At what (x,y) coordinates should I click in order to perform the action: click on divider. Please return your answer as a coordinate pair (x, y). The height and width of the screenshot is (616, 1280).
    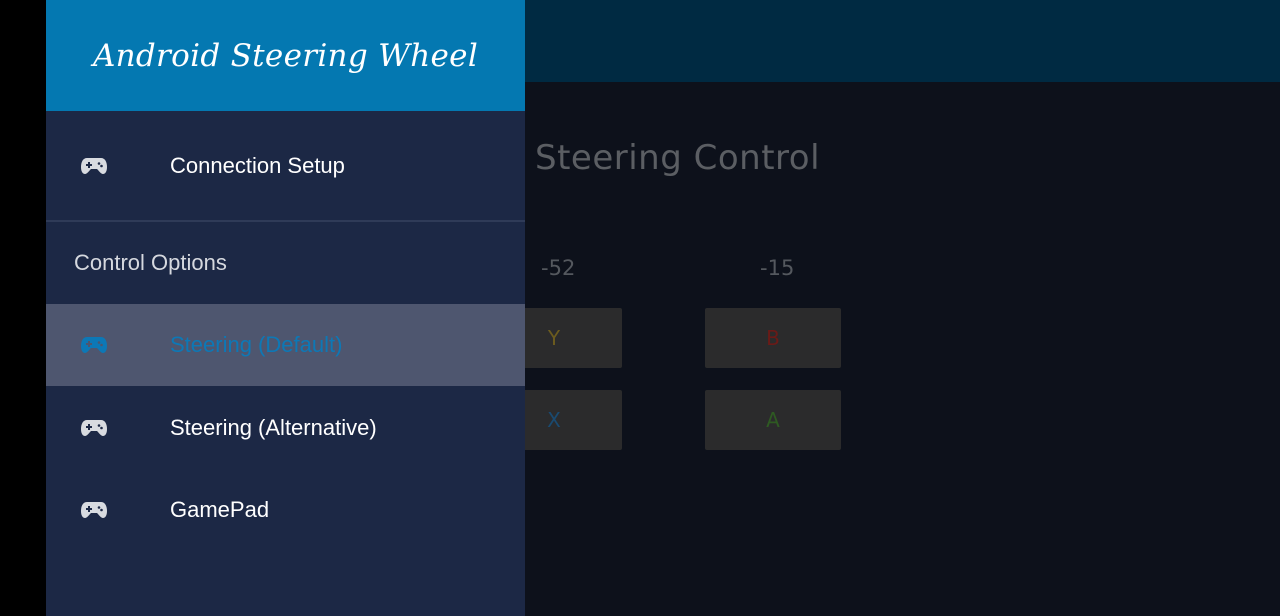
    Looking at the image, I should click on (285, 221).